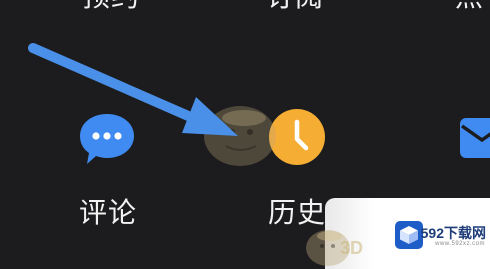 The image size is (490, 269). Describe the element at coordinates (460, 244) in the screenshot. I see `watermark-url: www.592xz.com` at that location.